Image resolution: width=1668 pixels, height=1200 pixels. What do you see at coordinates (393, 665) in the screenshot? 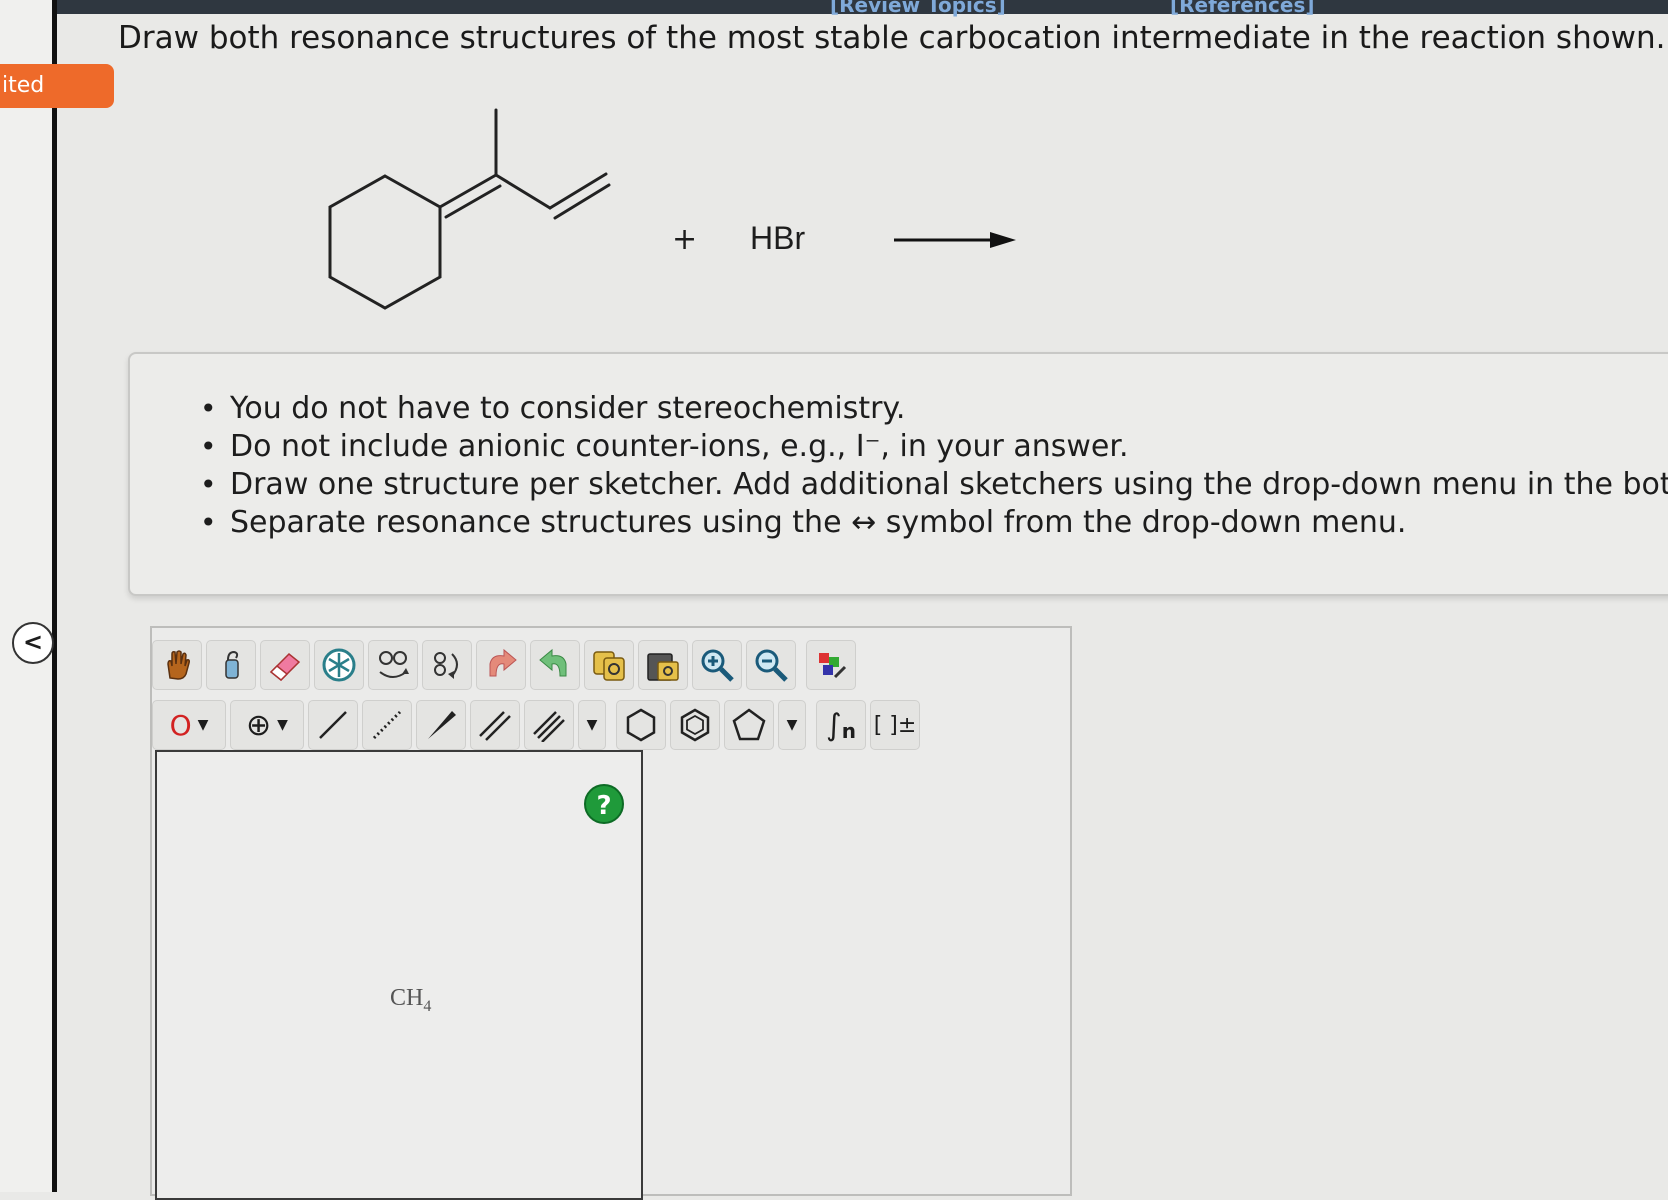
I see `chain-rotate-icon` at bounding box center [393, 665].